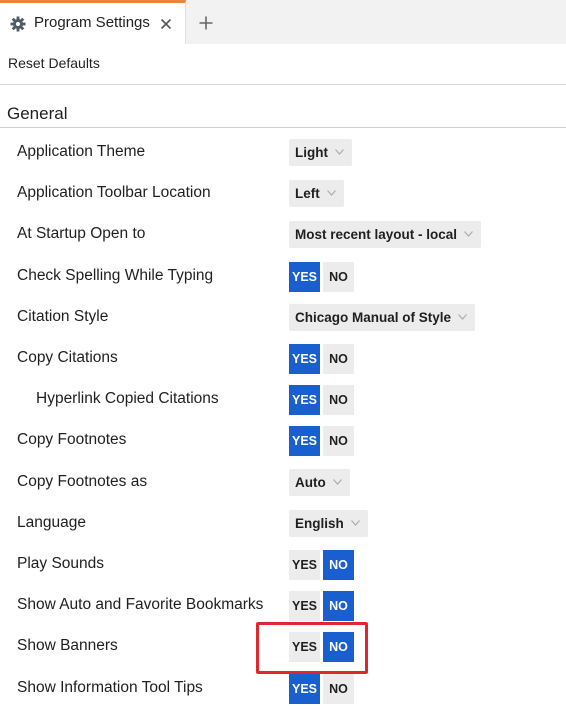 The width and height of the screenshot is (566, 710). I want to click on setting-label: Copy Citations, so click(67, 357).